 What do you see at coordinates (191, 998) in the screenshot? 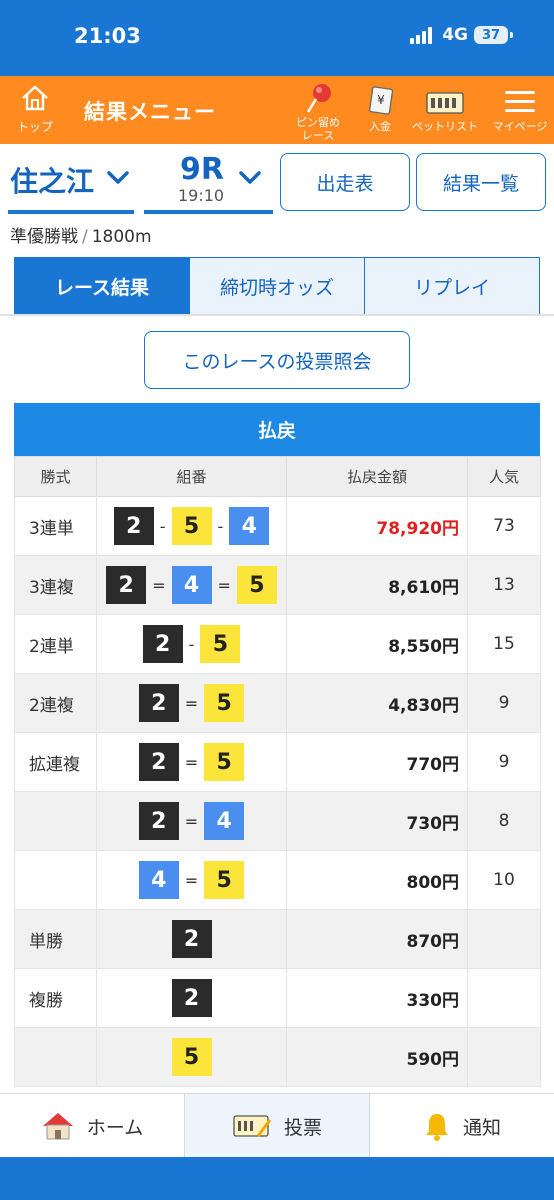
I see `combination: 2` at bounding box center [191, 998].